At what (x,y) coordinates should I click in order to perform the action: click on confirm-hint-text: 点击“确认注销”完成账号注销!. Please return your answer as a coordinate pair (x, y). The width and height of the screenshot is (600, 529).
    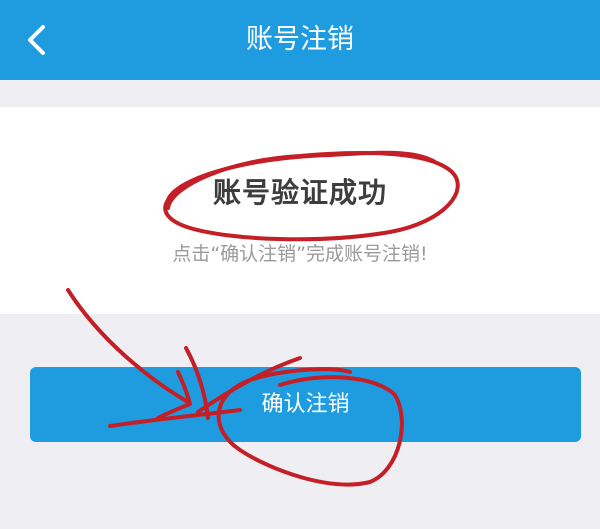
    Looking at the image, I should click on (300, 254).